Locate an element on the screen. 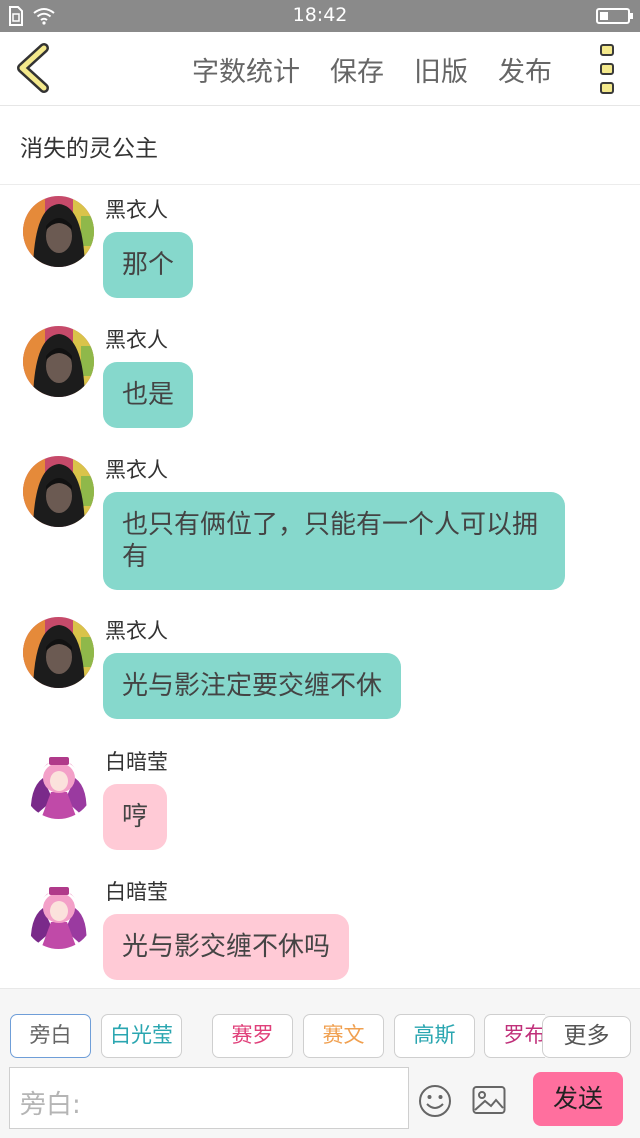 The width and height of the screenshot is (640, 1138). character-chip: 赛文 is located at coordinates (343, 1036).